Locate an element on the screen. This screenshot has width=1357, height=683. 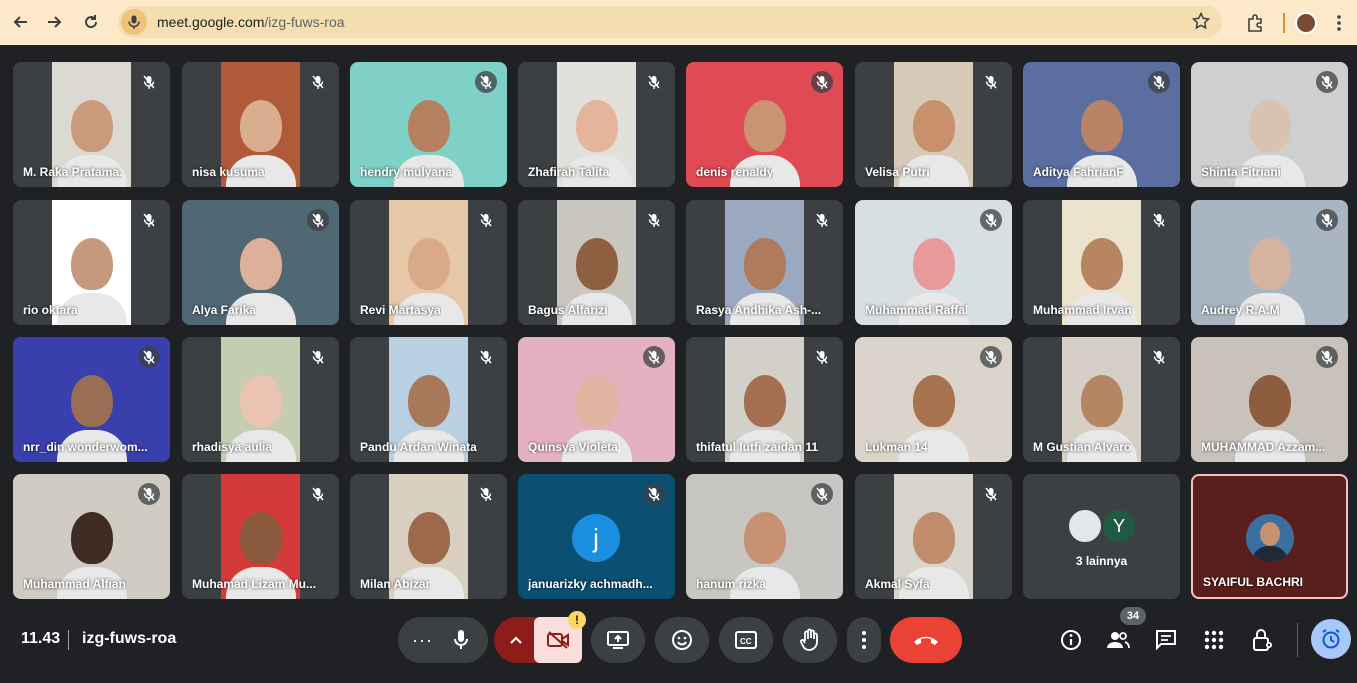
reload-icon is located at coordinates (91, 22).